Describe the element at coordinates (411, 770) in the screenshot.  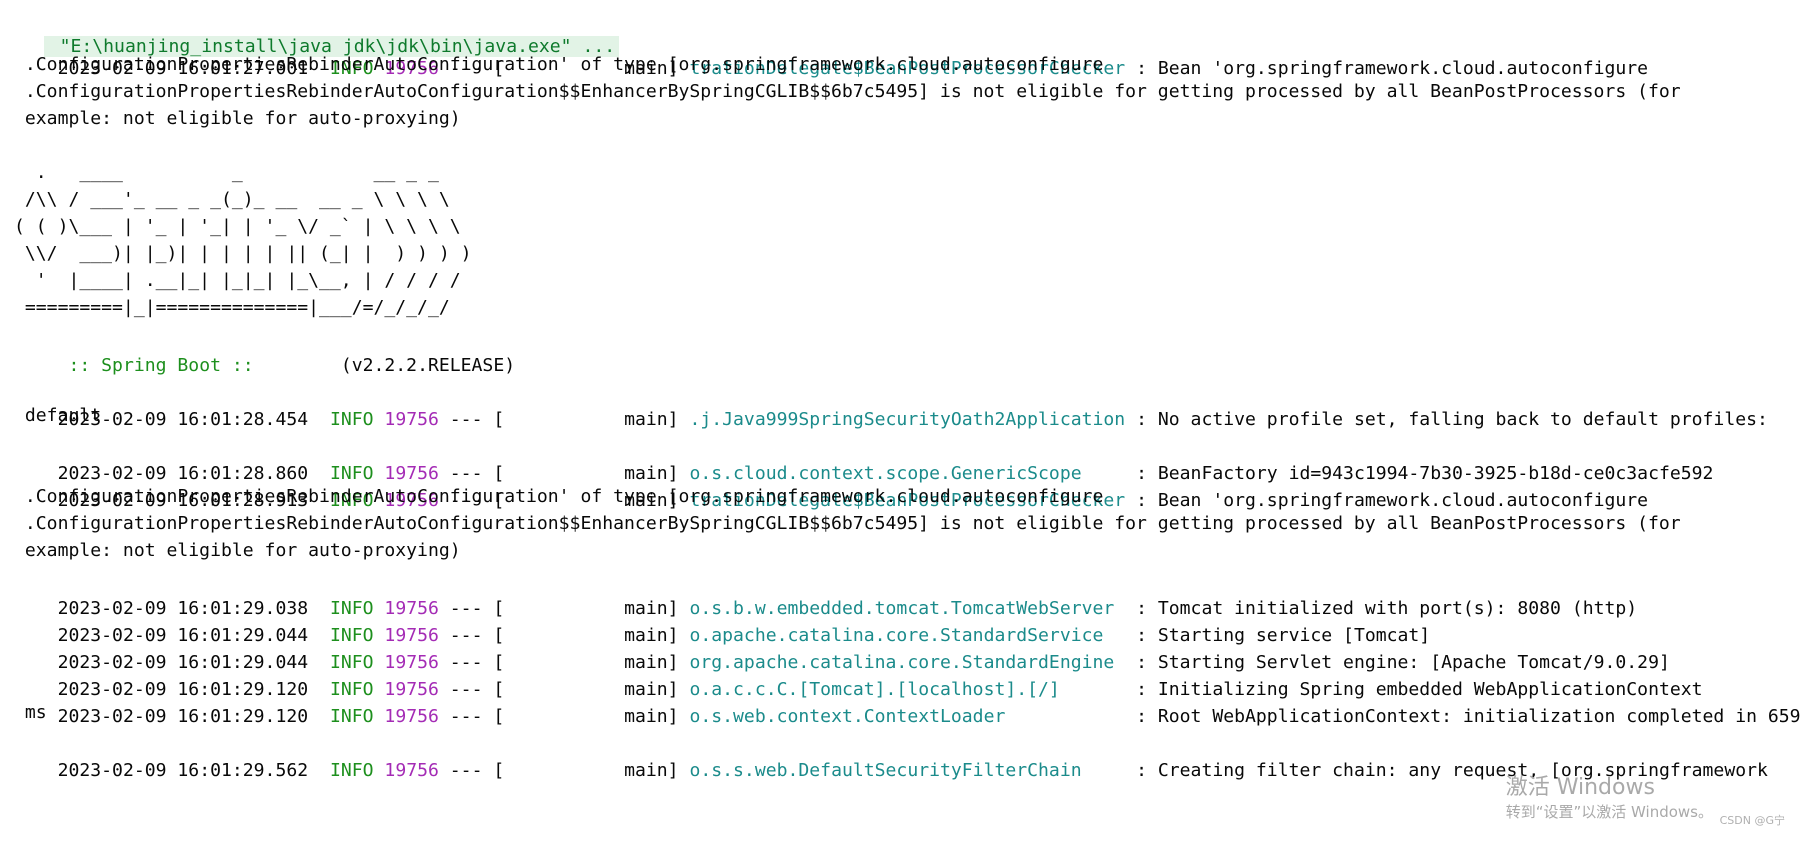
I see `log-pid: 19756` at that location.